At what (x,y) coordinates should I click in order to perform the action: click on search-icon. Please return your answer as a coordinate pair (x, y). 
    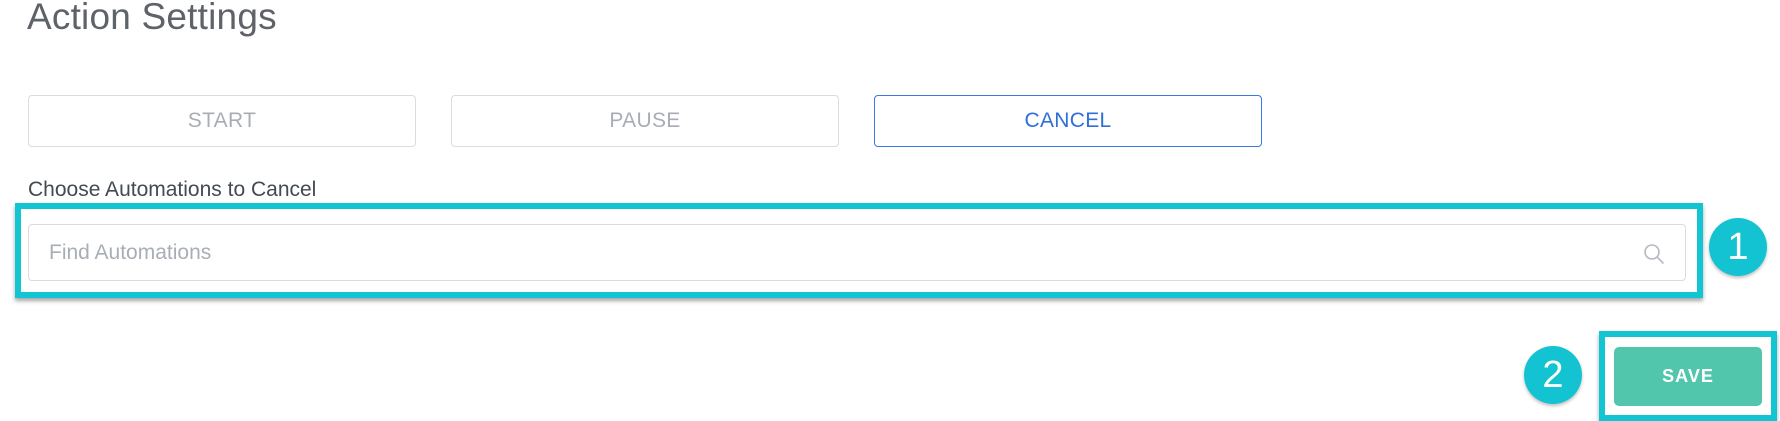
    Looking at the image, I should click on (1654, 254).